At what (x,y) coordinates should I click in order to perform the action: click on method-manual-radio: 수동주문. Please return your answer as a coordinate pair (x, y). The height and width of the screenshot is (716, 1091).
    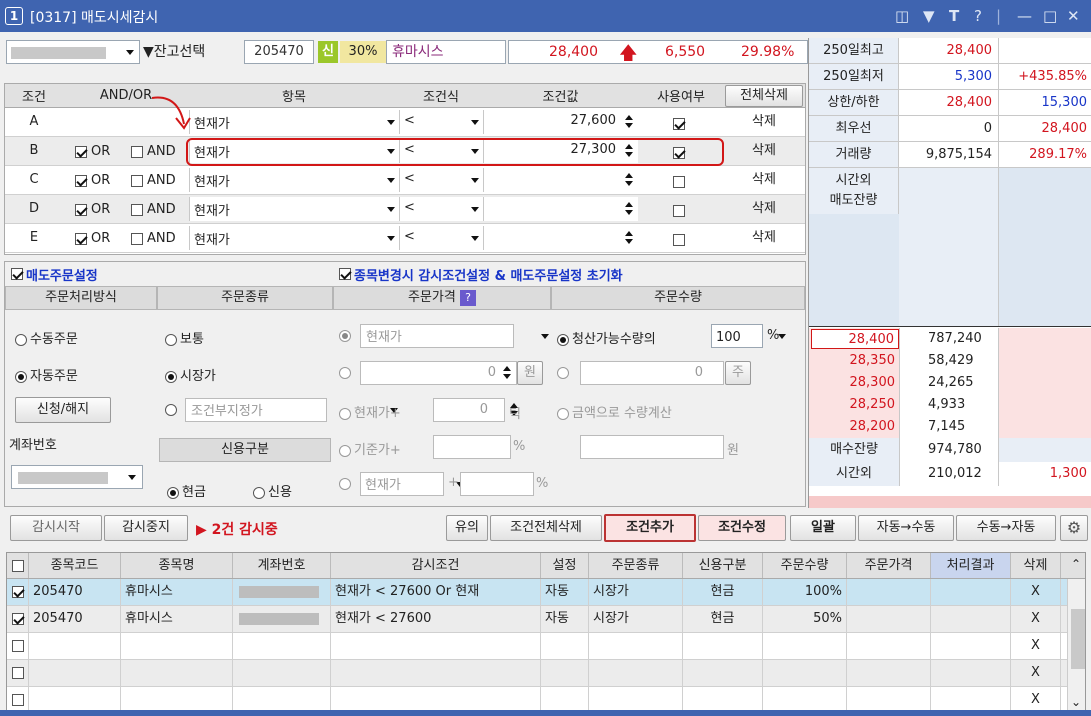
    Looking at the image, I should click on (46, 337).